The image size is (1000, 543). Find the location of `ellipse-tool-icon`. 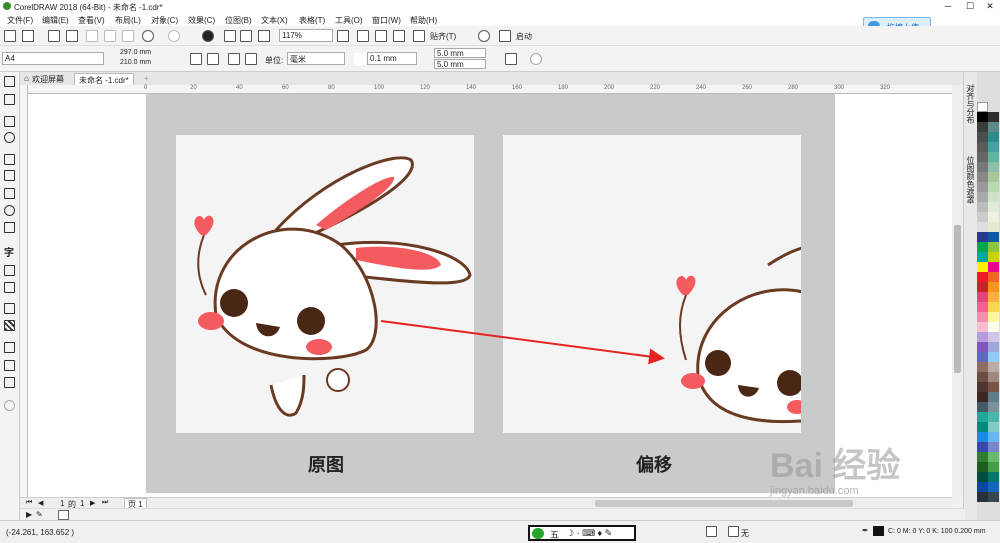

ellipse-tool-icon is located at coordinates (9, 210).